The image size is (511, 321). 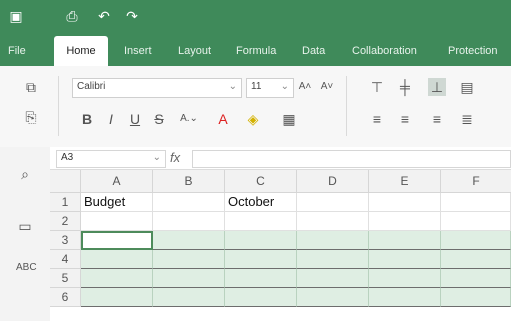 I want to click on column-header-f: F, so click(x=476, y=181).